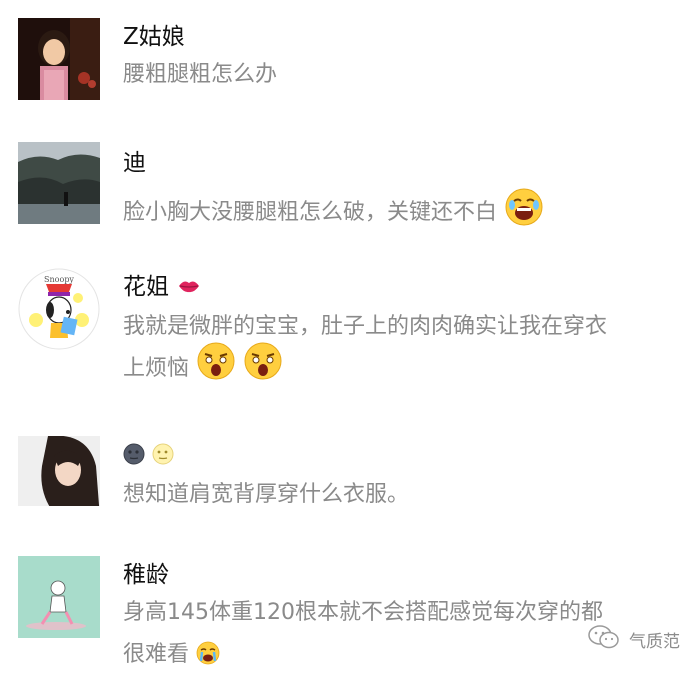 Image resolution: width=700 pixels, height=685 pixels. What do you see at coordinates (146, 287) in the screenshot?
I see `commenter-name-text: 花姐` at bounding box center [146, 287].